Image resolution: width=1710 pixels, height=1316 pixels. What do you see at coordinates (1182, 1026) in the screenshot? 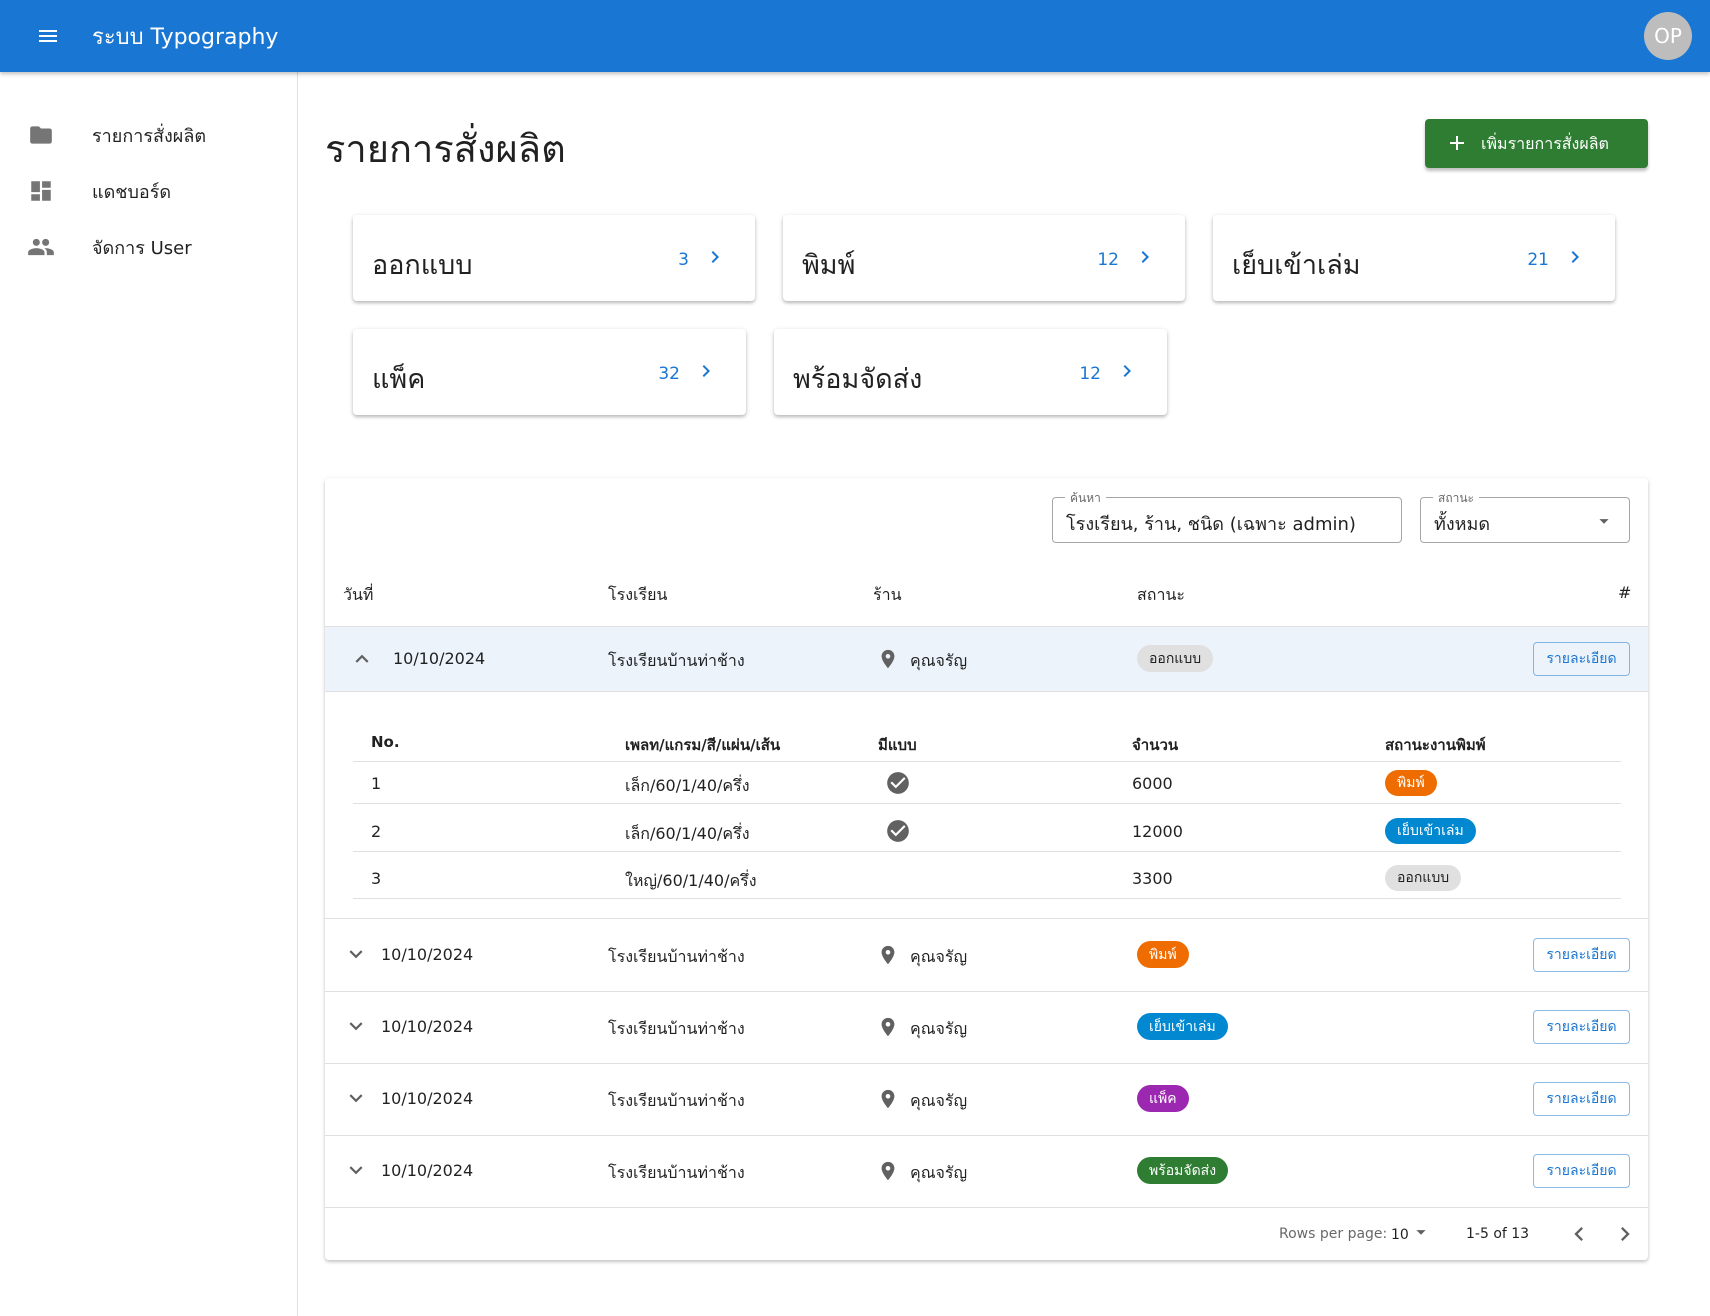
I see `status-chip: เย็บเข้าเล่ม` at bounding box center [1182, 1026].